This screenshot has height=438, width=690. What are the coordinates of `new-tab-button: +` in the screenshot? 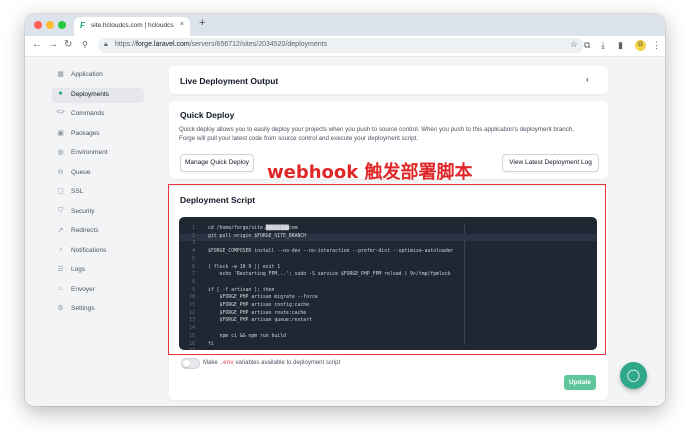 It's located at (202, 23).